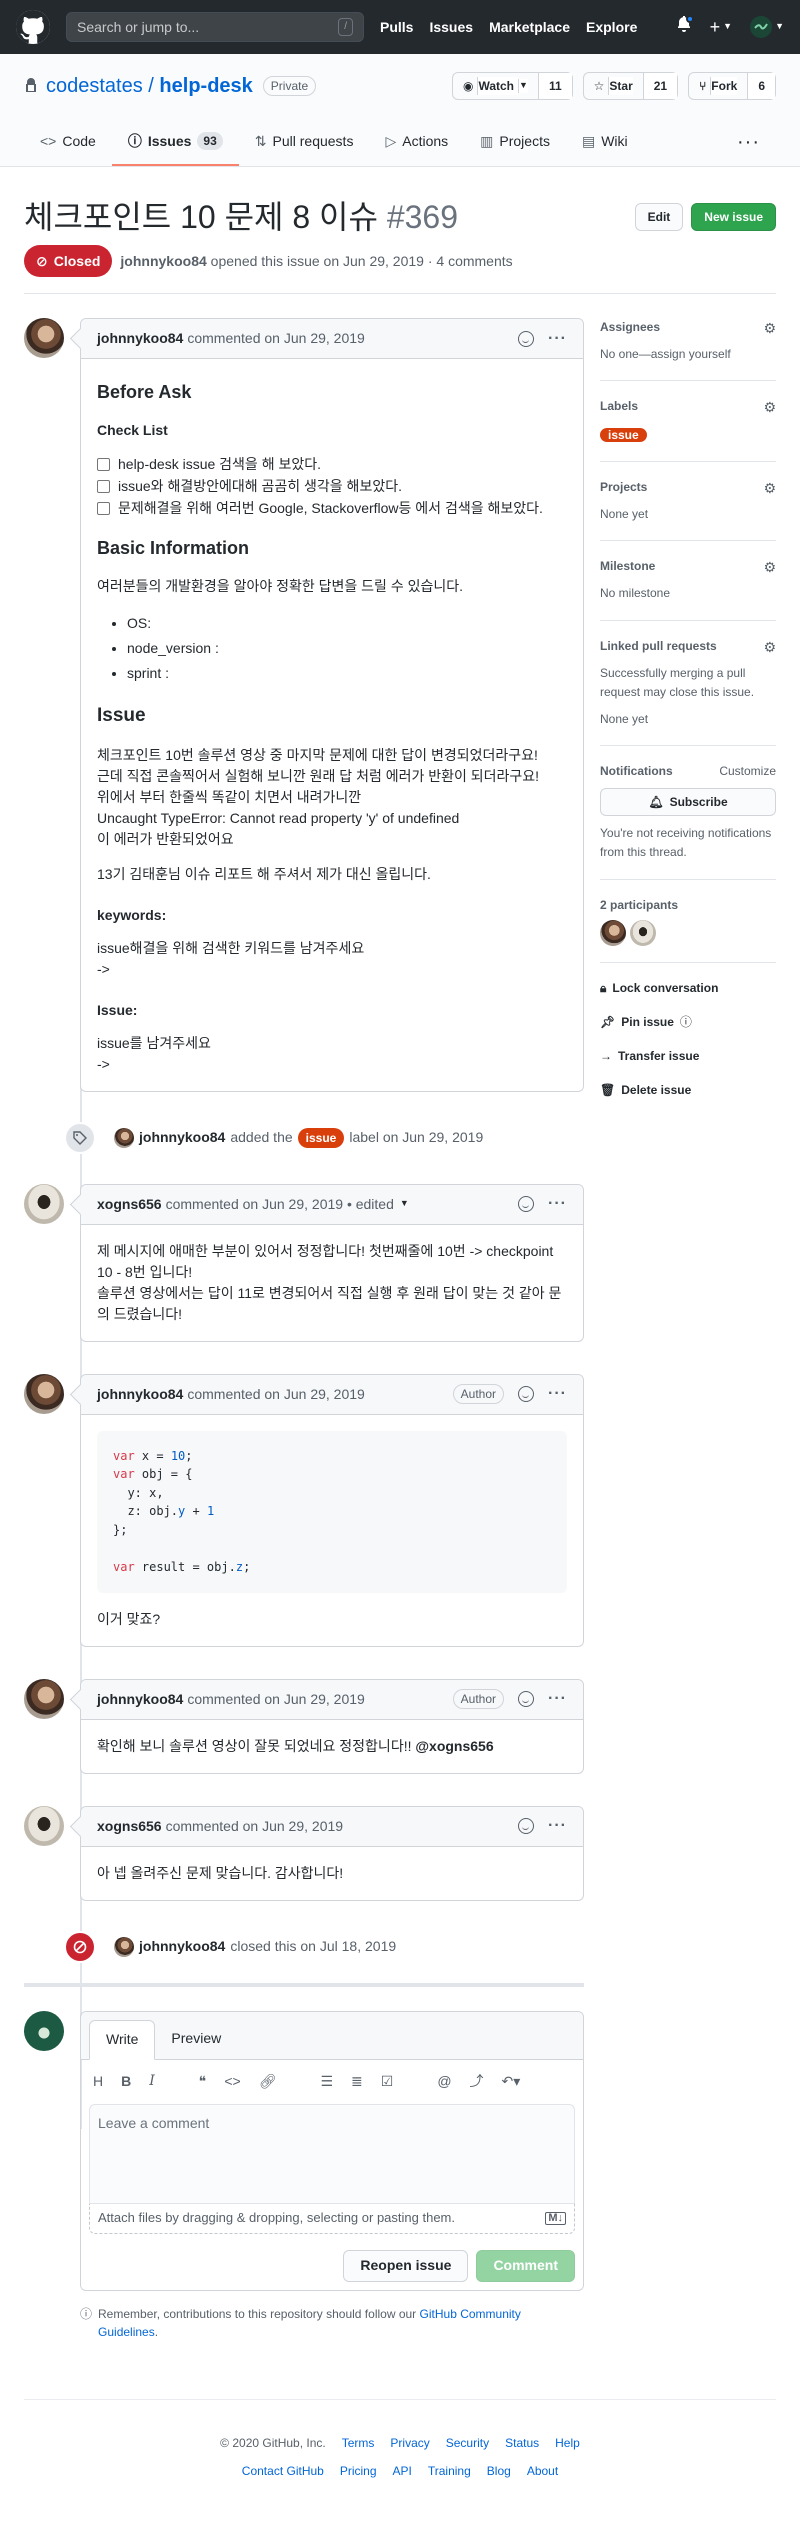 This screenshot has height=2526, width=800. What do you see at coordinates (611, 27) in the screenshot?
I see `nav-explore: Explore` at bounding box center [611, 27].